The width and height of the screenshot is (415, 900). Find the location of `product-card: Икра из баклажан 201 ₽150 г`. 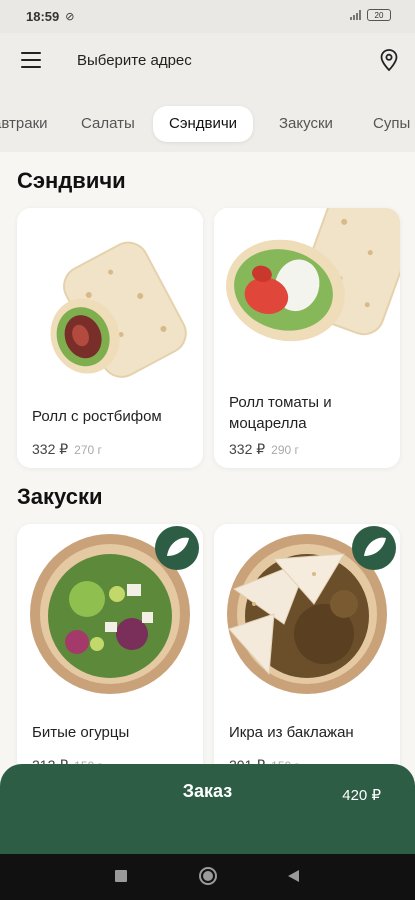

product-card: Икра из баклажан 201 ₽150 г is located at coordinates (307, 654).